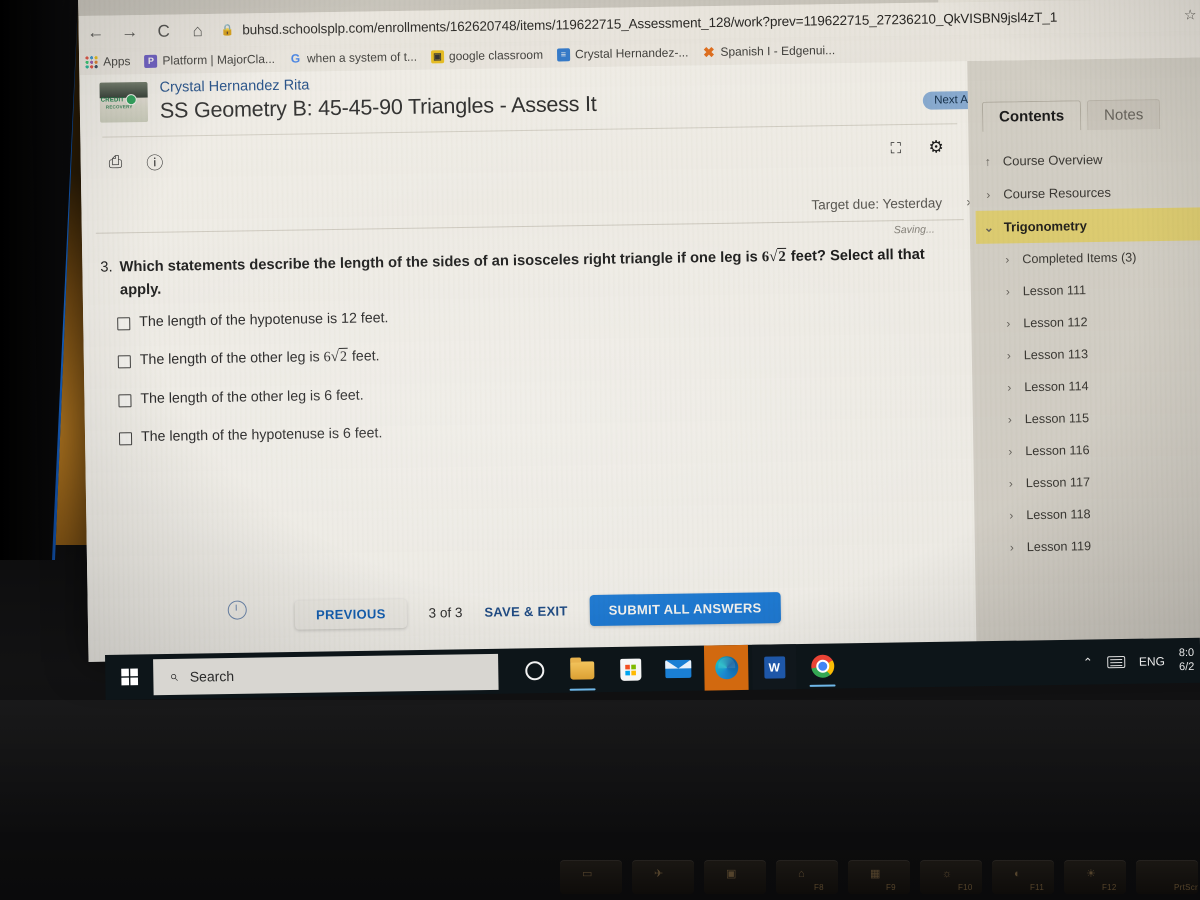  Describe the element at coordinates (1090, 546) in the screenshot. I see `panel-item-lesson-119: › Lesson 119` at that location.